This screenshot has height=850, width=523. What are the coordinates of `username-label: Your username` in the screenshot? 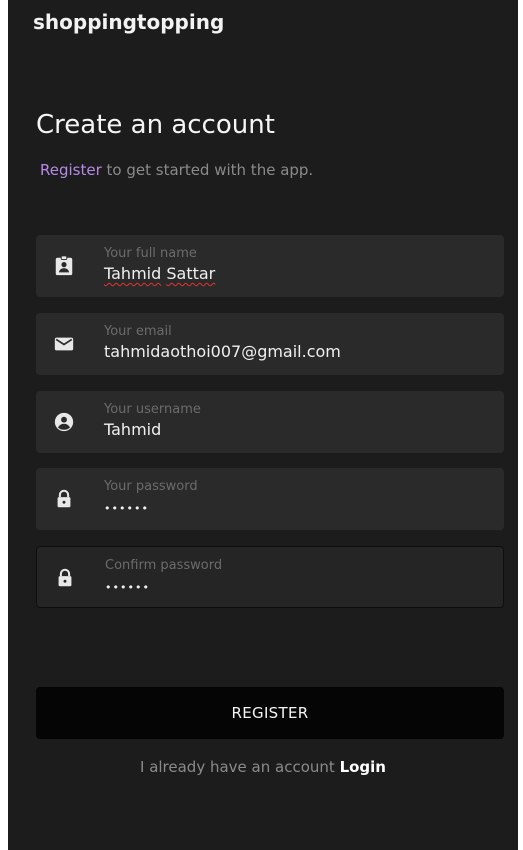 It's located at (152, 409).